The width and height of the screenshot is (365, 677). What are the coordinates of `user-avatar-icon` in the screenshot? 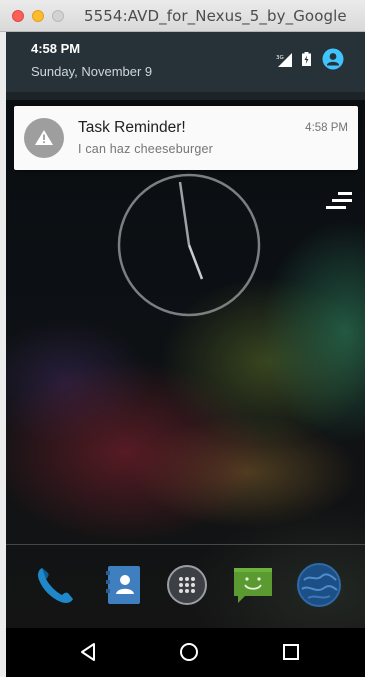 It's located at (333, 59).